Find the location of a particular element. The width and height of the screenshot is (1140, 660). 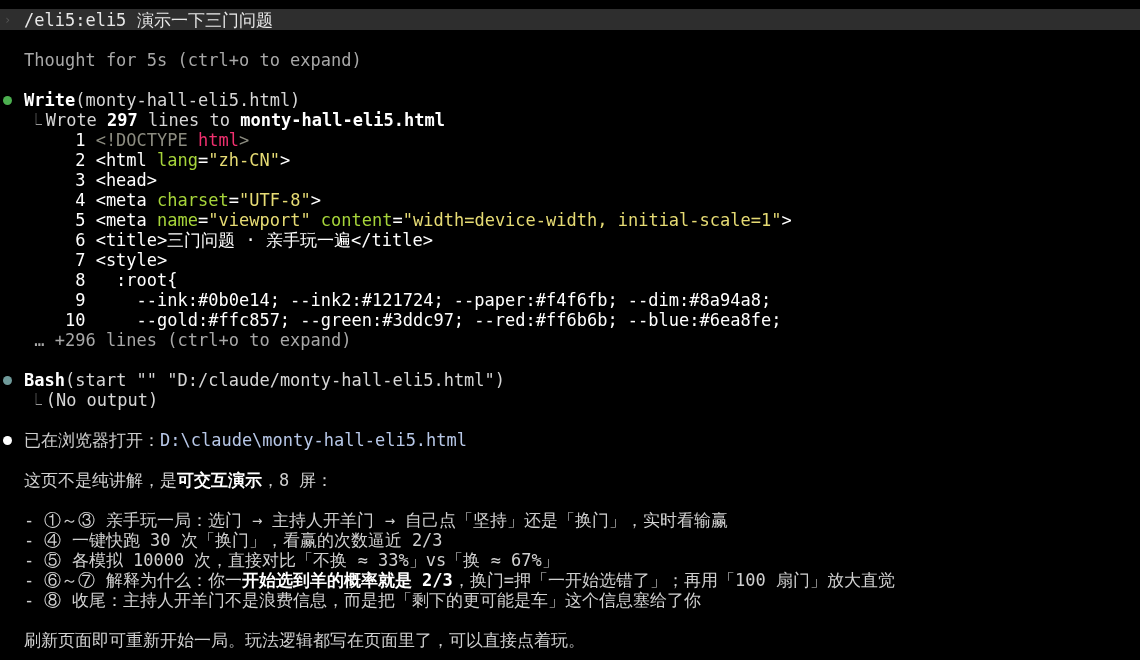

line-number: 3 is located at coordinates (80, 180).